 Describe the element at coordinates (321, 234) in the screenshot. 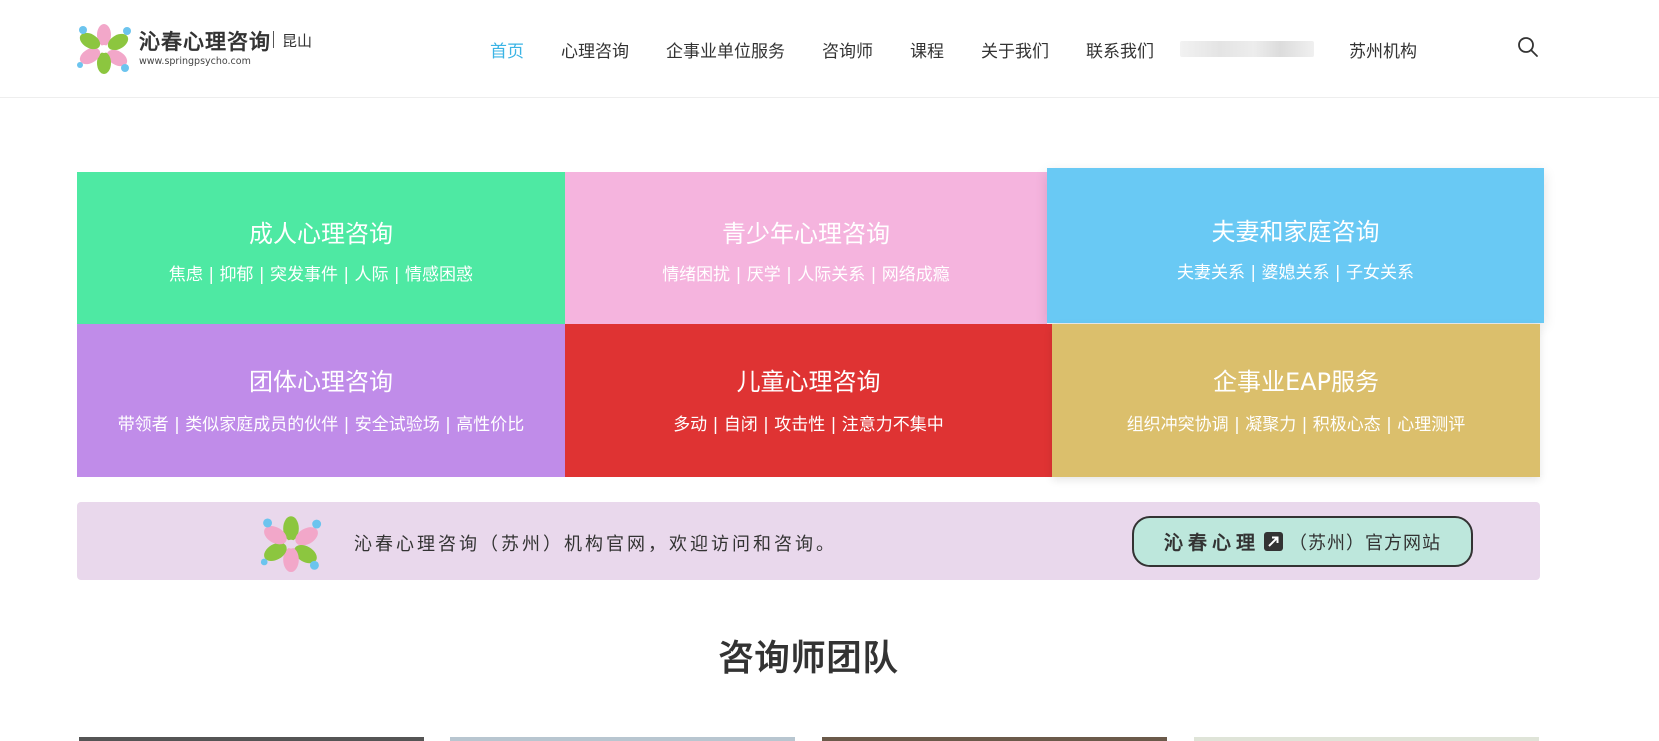

I see `tile-title: 成人心理咨询` at that location.